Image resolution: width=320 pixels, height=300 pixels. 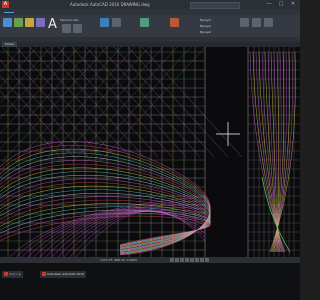 What do you see at coordinates (281, 4) in the screenshot?
I see `maximize-button: □` at bounding box center [281, 4].